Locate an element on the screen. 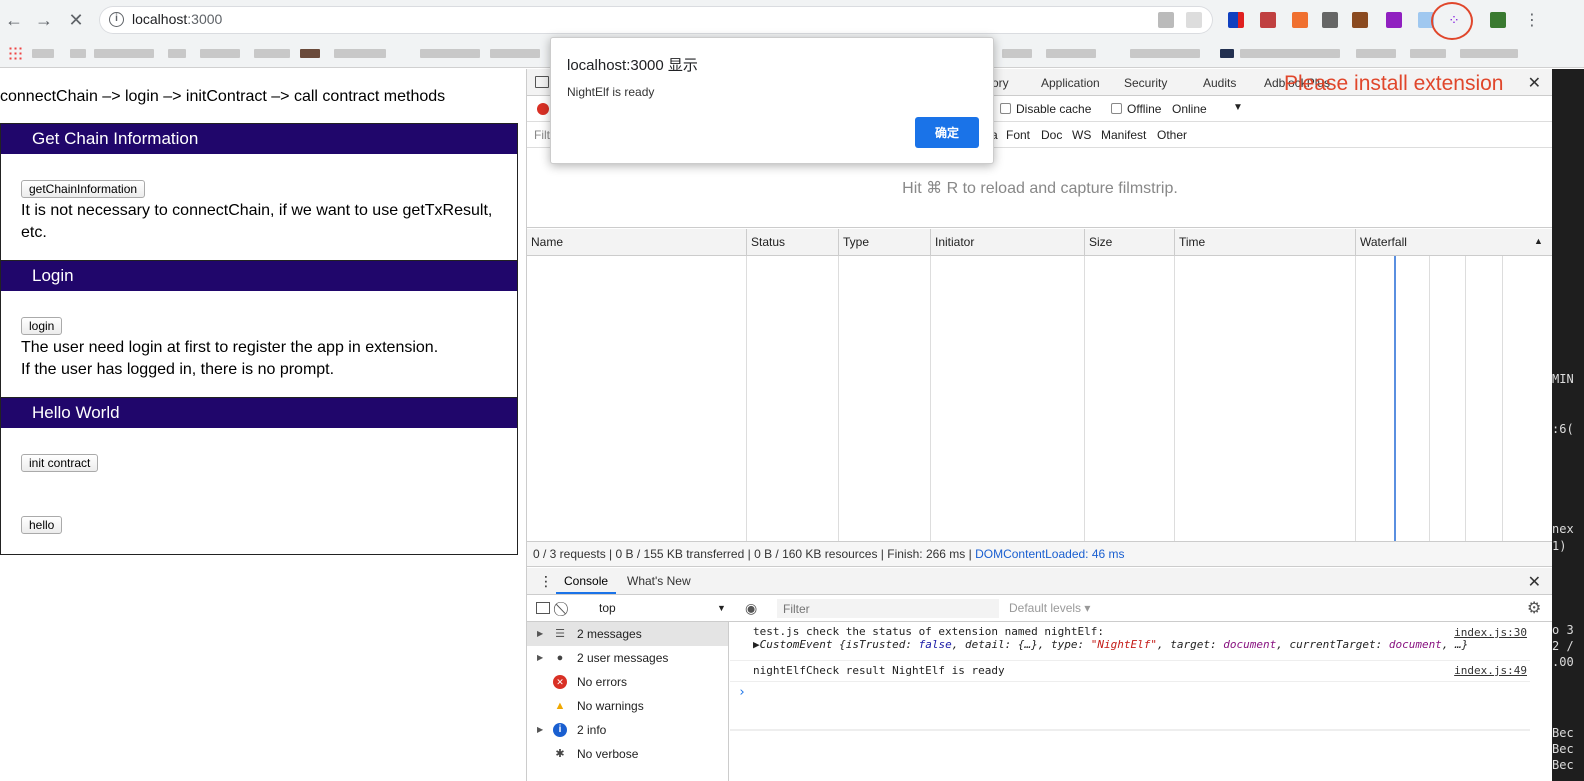  login-button: login is located at coordinates (42, 326).